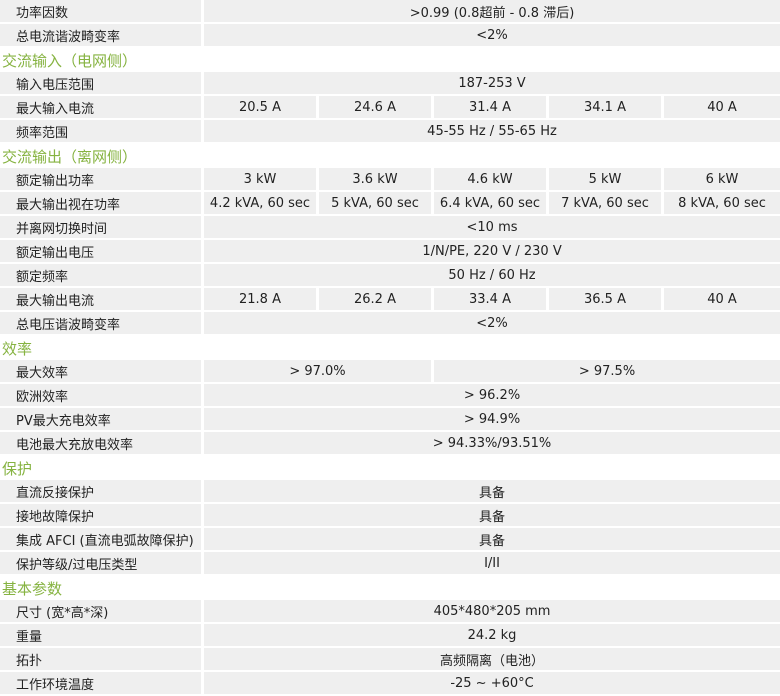  Describe the element at coordinates (261, 204) in the screenshot. I see `row-value: 4.2 kVA, 60 sec` at that location.